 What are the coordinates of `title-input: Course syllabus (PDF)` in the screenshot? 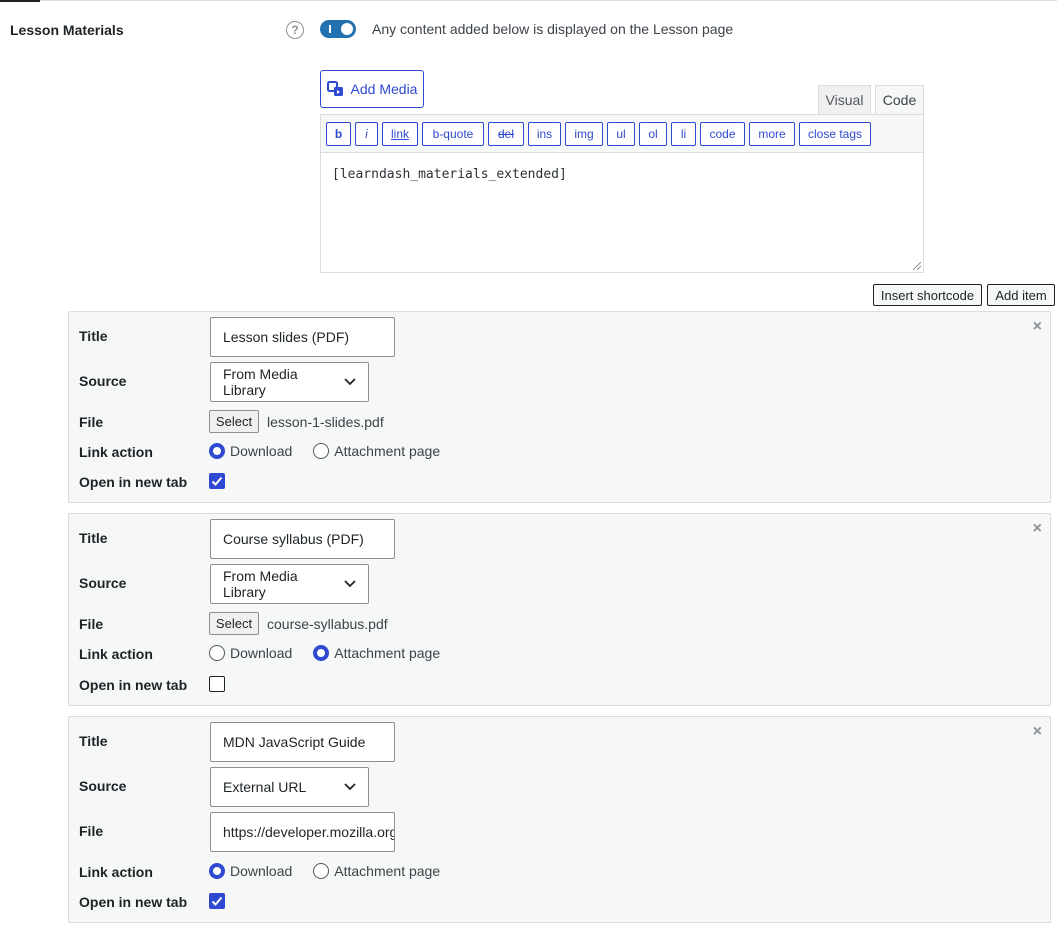 It's located at (302, 539).